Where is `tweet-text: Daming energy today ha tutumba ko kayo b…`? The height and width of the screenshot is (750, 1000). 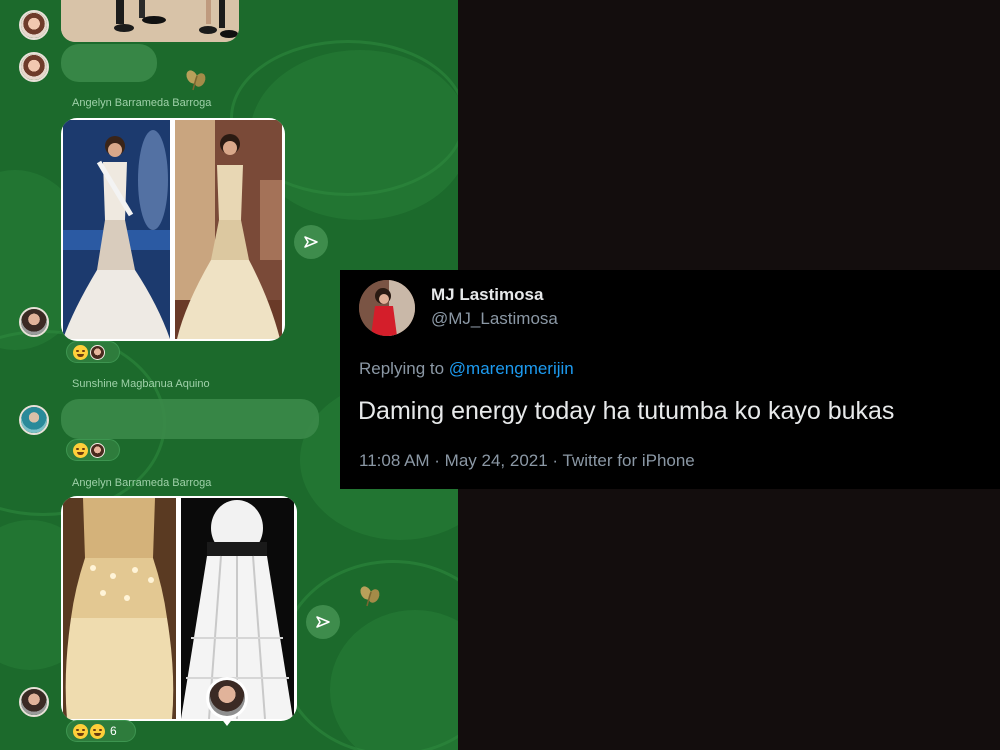
tweet-text: Daming energy today ha tutumba ko kayo b… is located at coordinates (626, 411).